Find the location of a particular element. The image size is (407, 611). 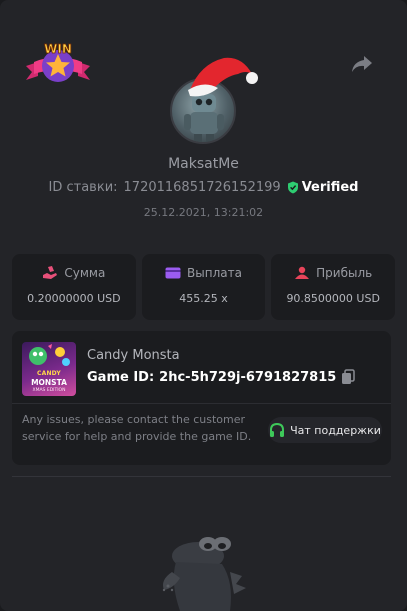

stat-payout: Выплата 455.25 x is located at coordinates (203, 287).